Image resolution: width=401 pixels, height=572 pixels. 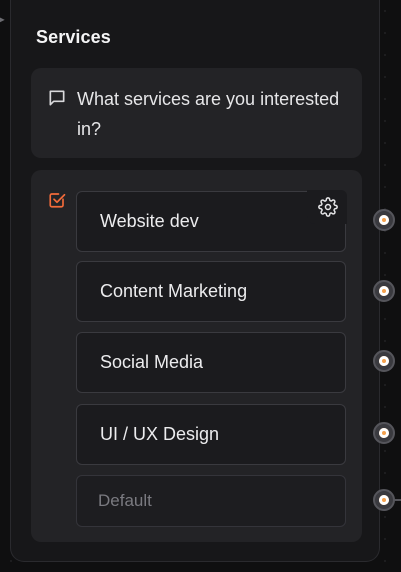 I want to click on choice-item-content-marketing: Content Marketing, so click(x=211, y=291).